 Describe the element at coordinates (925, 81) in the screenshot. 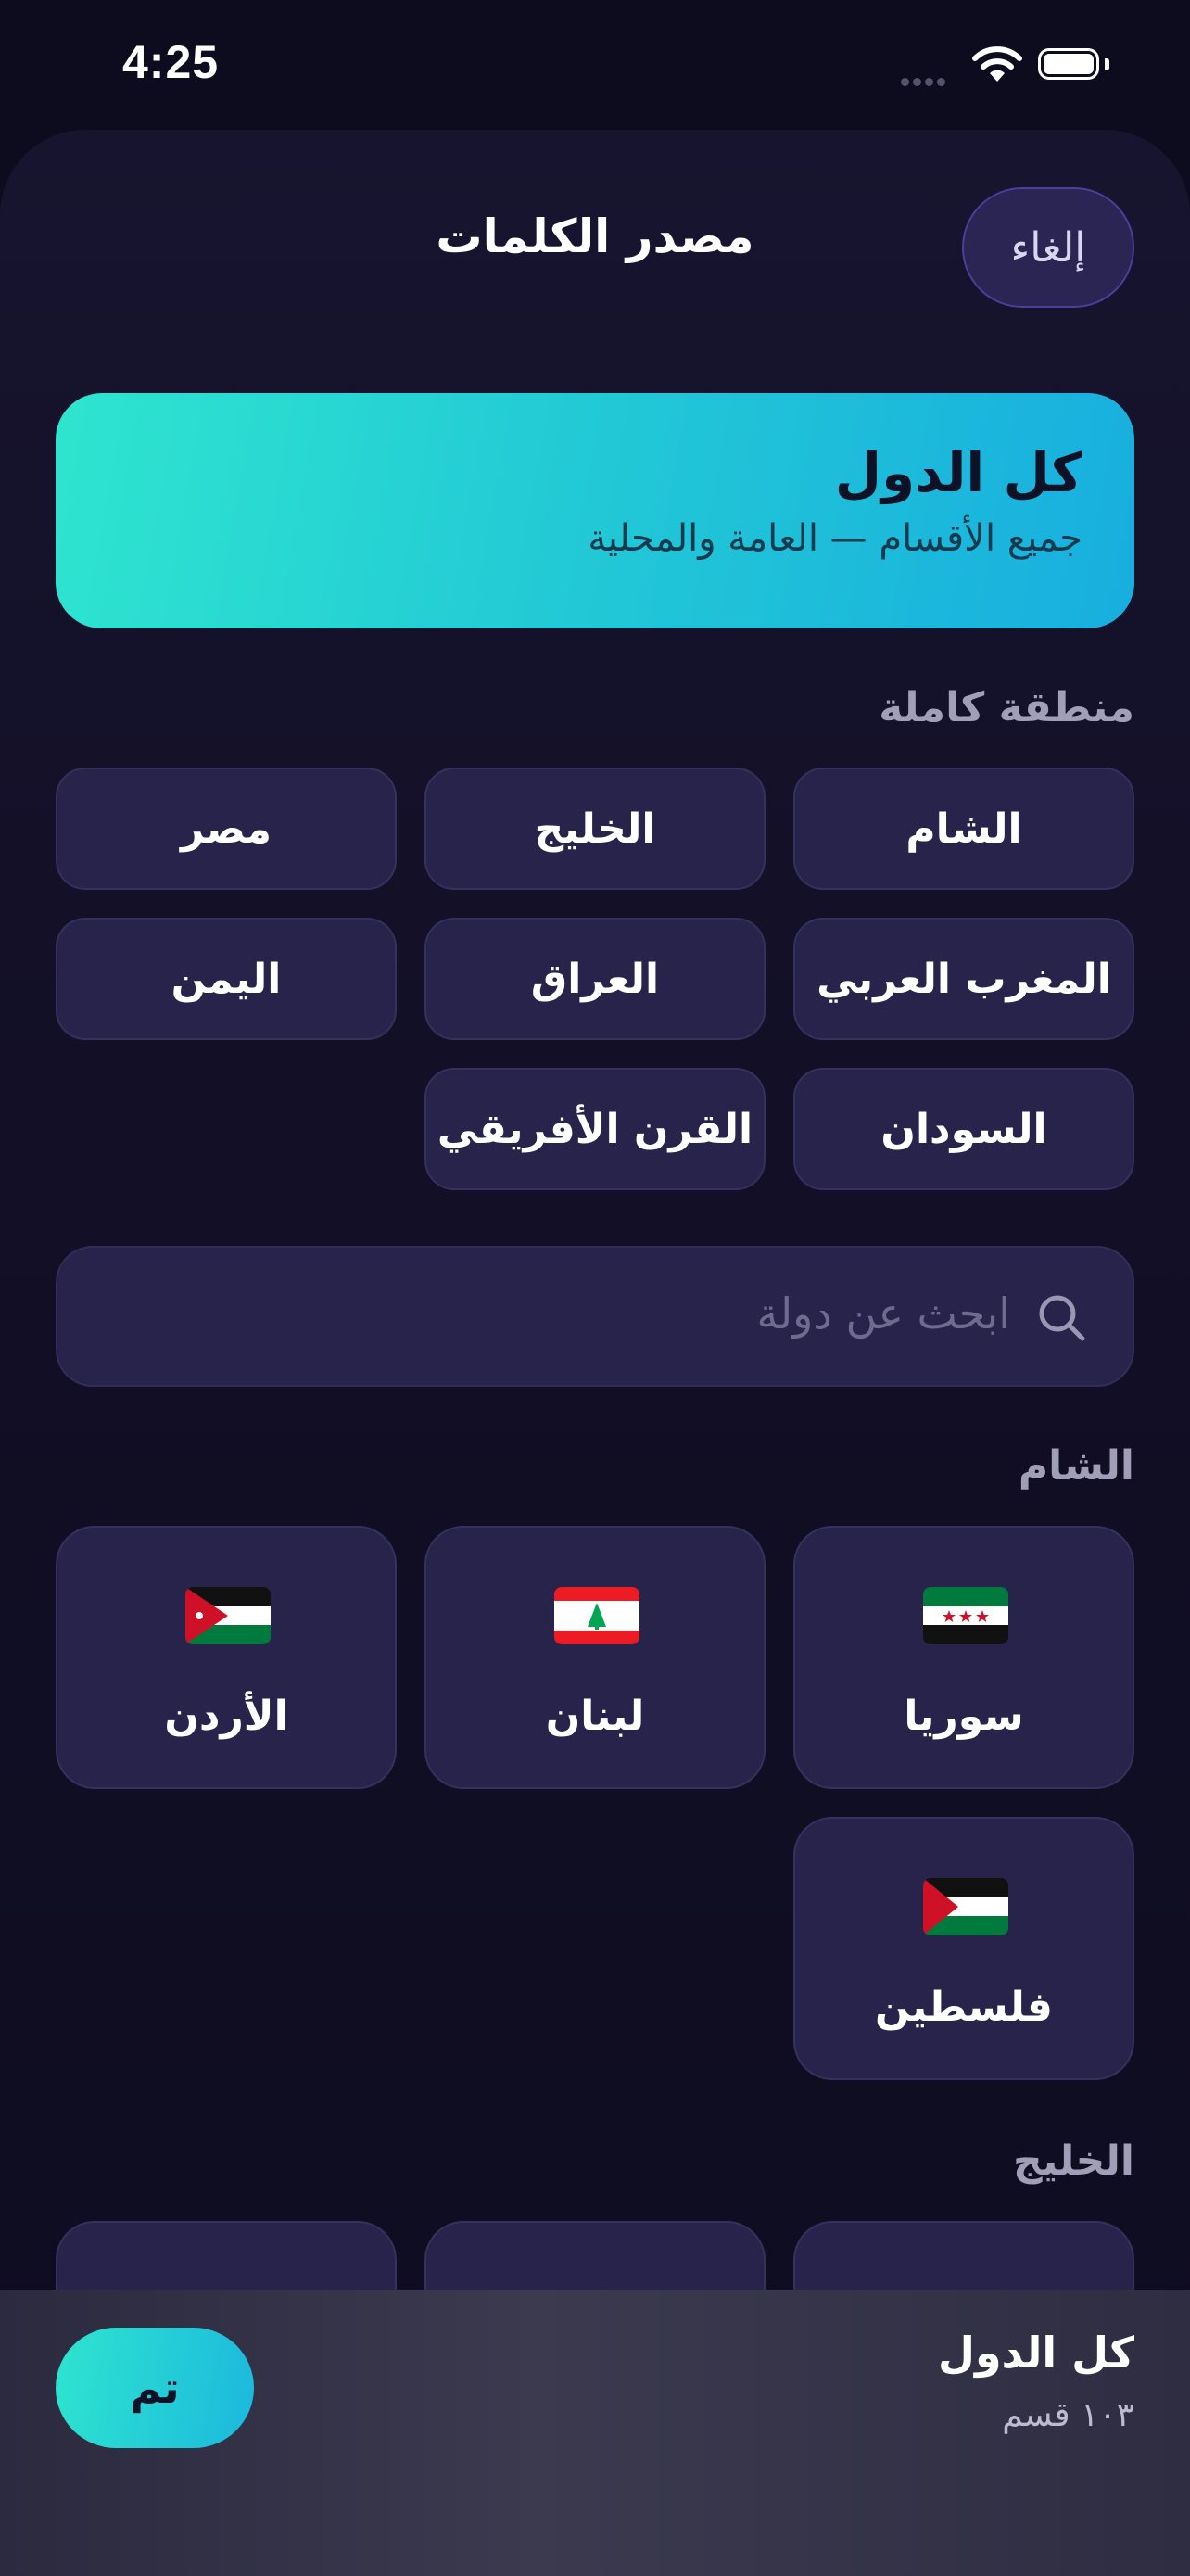

I see `cellular-signal-icon` at that location.